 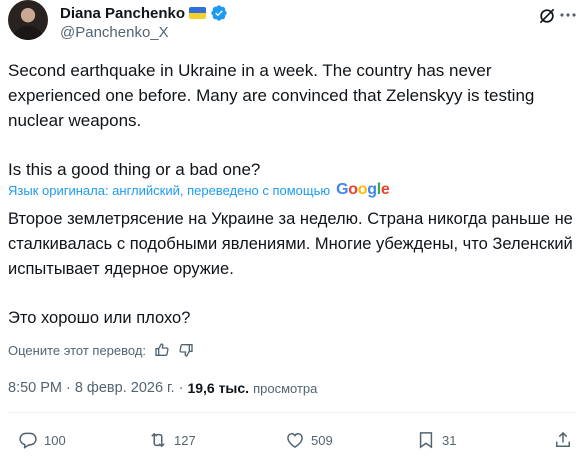 I want to click on bookmark-count: 31, so click(x=449, y=440).